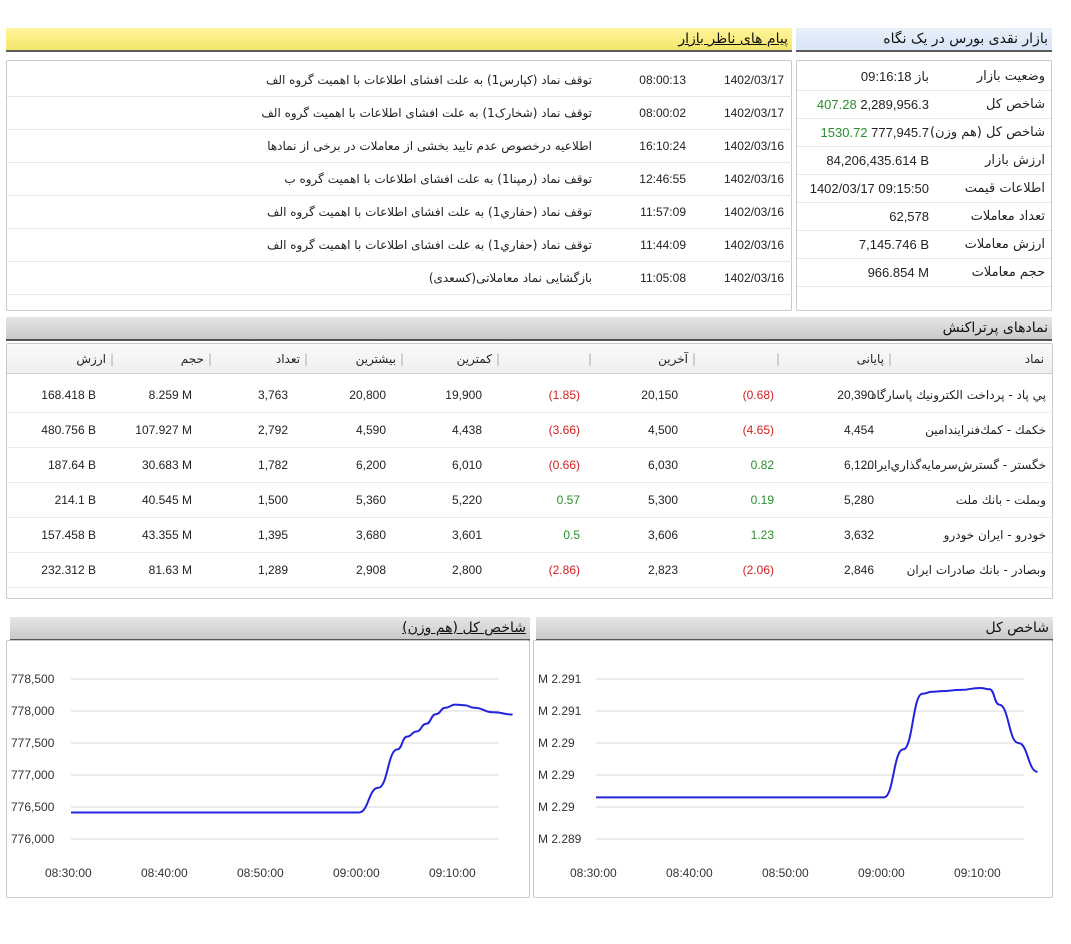 This screenshot has width=1071, height=944. I want to click on low-price: 19,900, so click(463, 395).